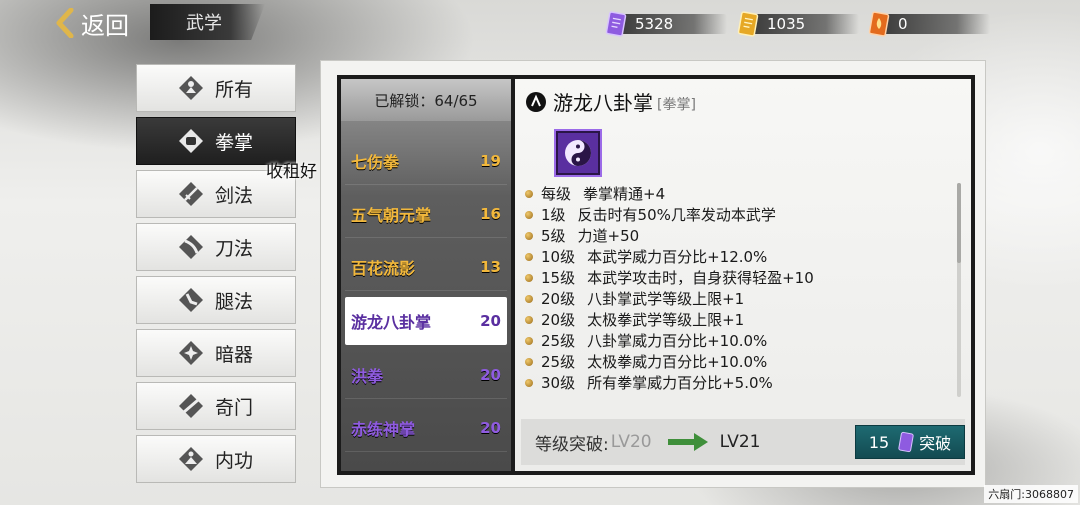 The width and height of the screenshot is (1080, 505). Describe the element at coordinates (666, 299) in the screenshot. I see `effect-text: 八卦掌武学等级上限+1` at that location.